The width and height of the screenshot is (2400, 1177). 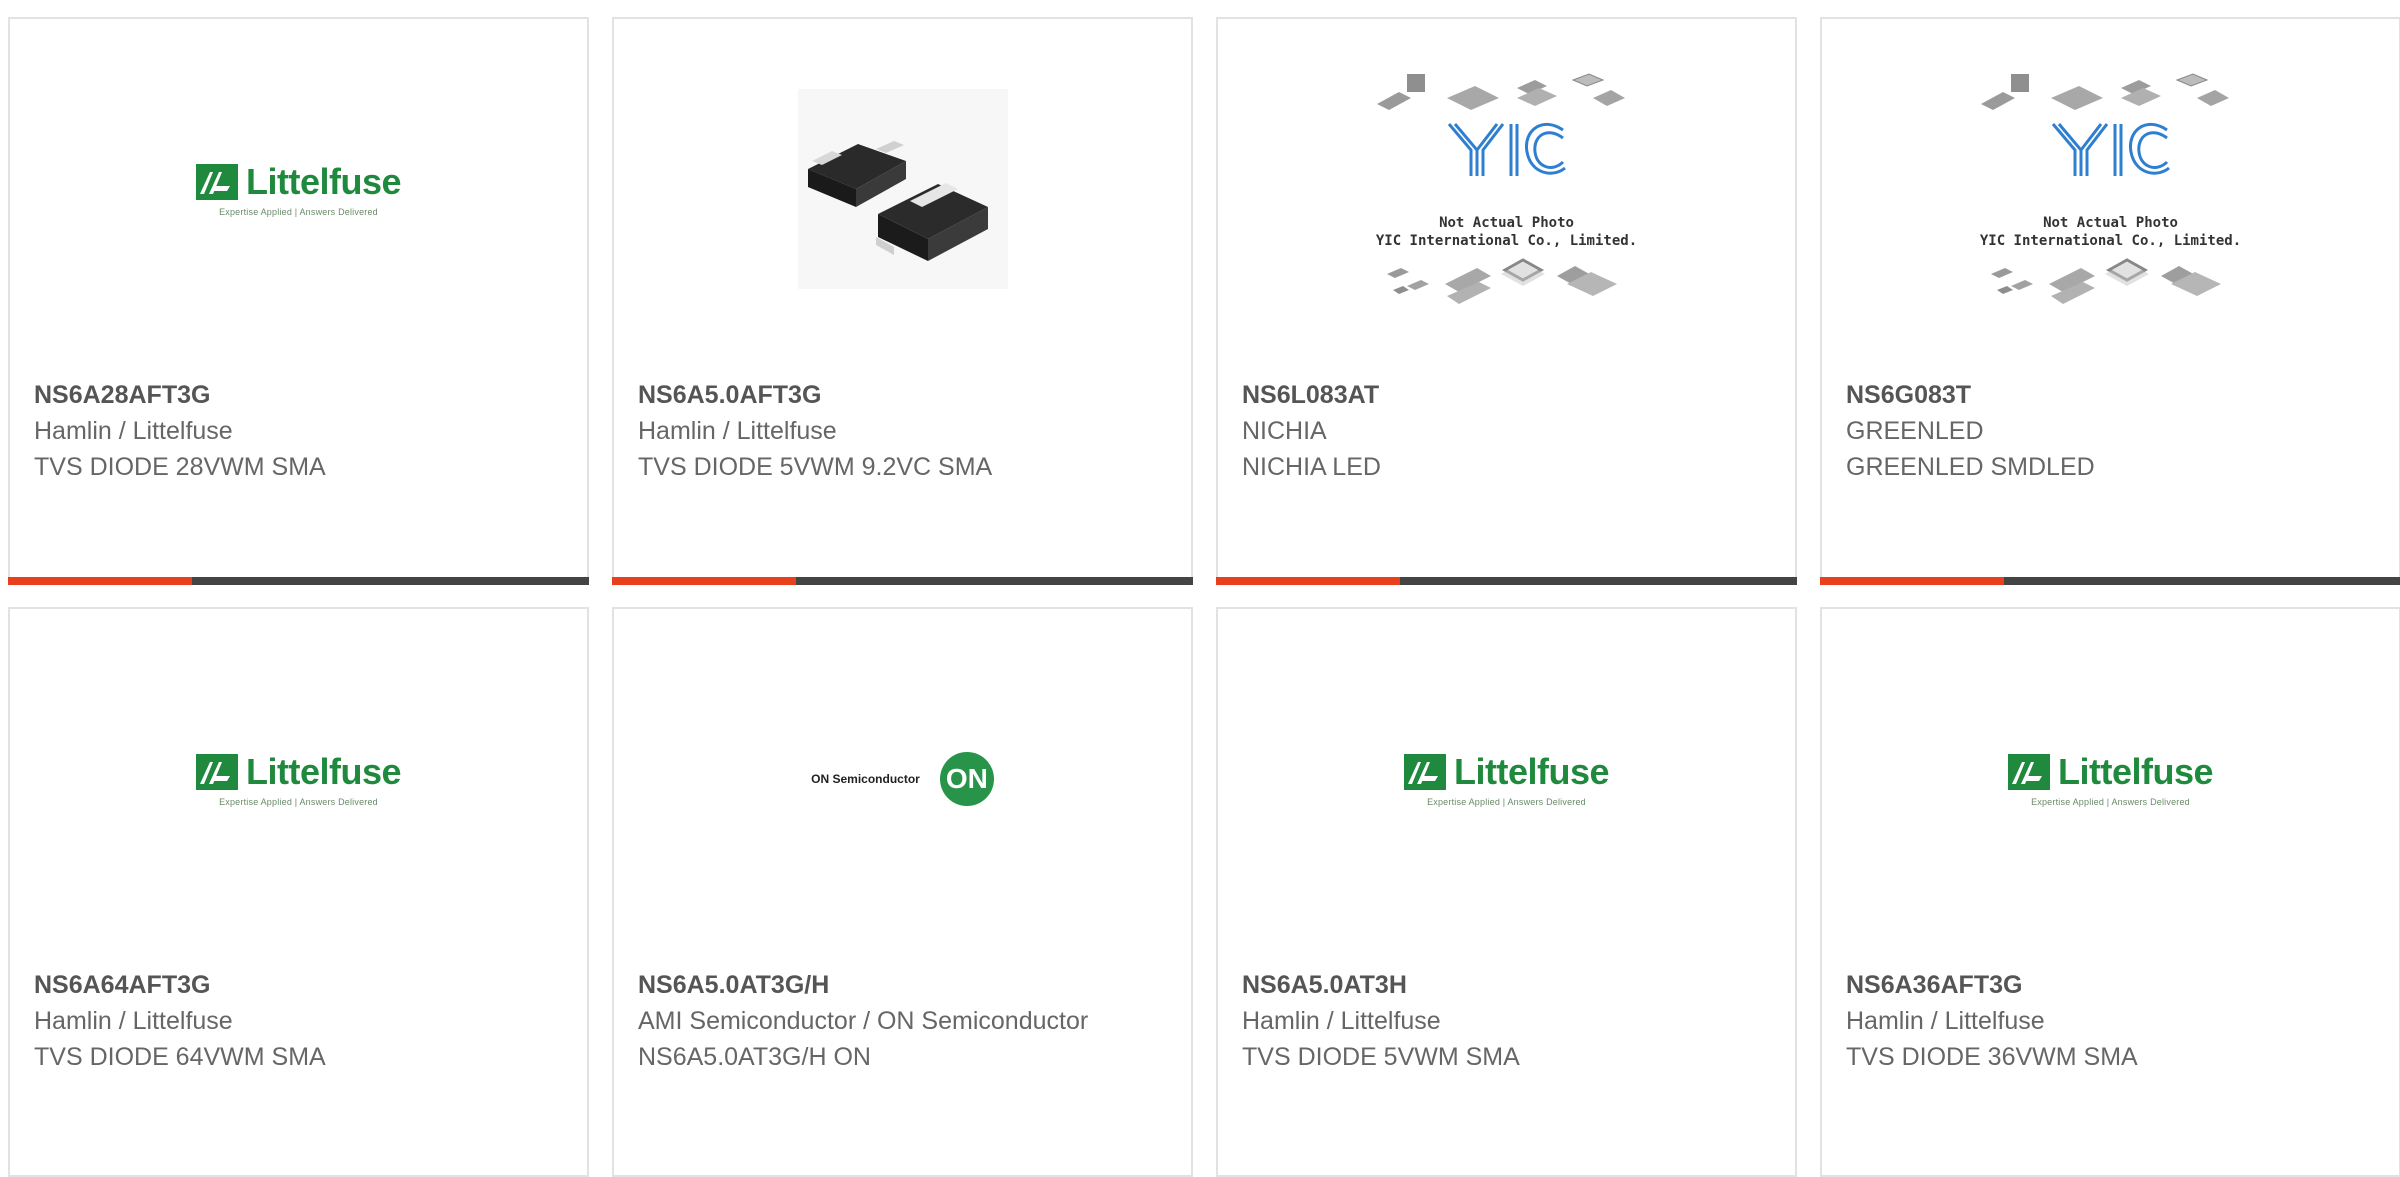 I want to click on description-label: TVS DIODE 5VWM 9.2VC SMA, so click(x=815, y=467).